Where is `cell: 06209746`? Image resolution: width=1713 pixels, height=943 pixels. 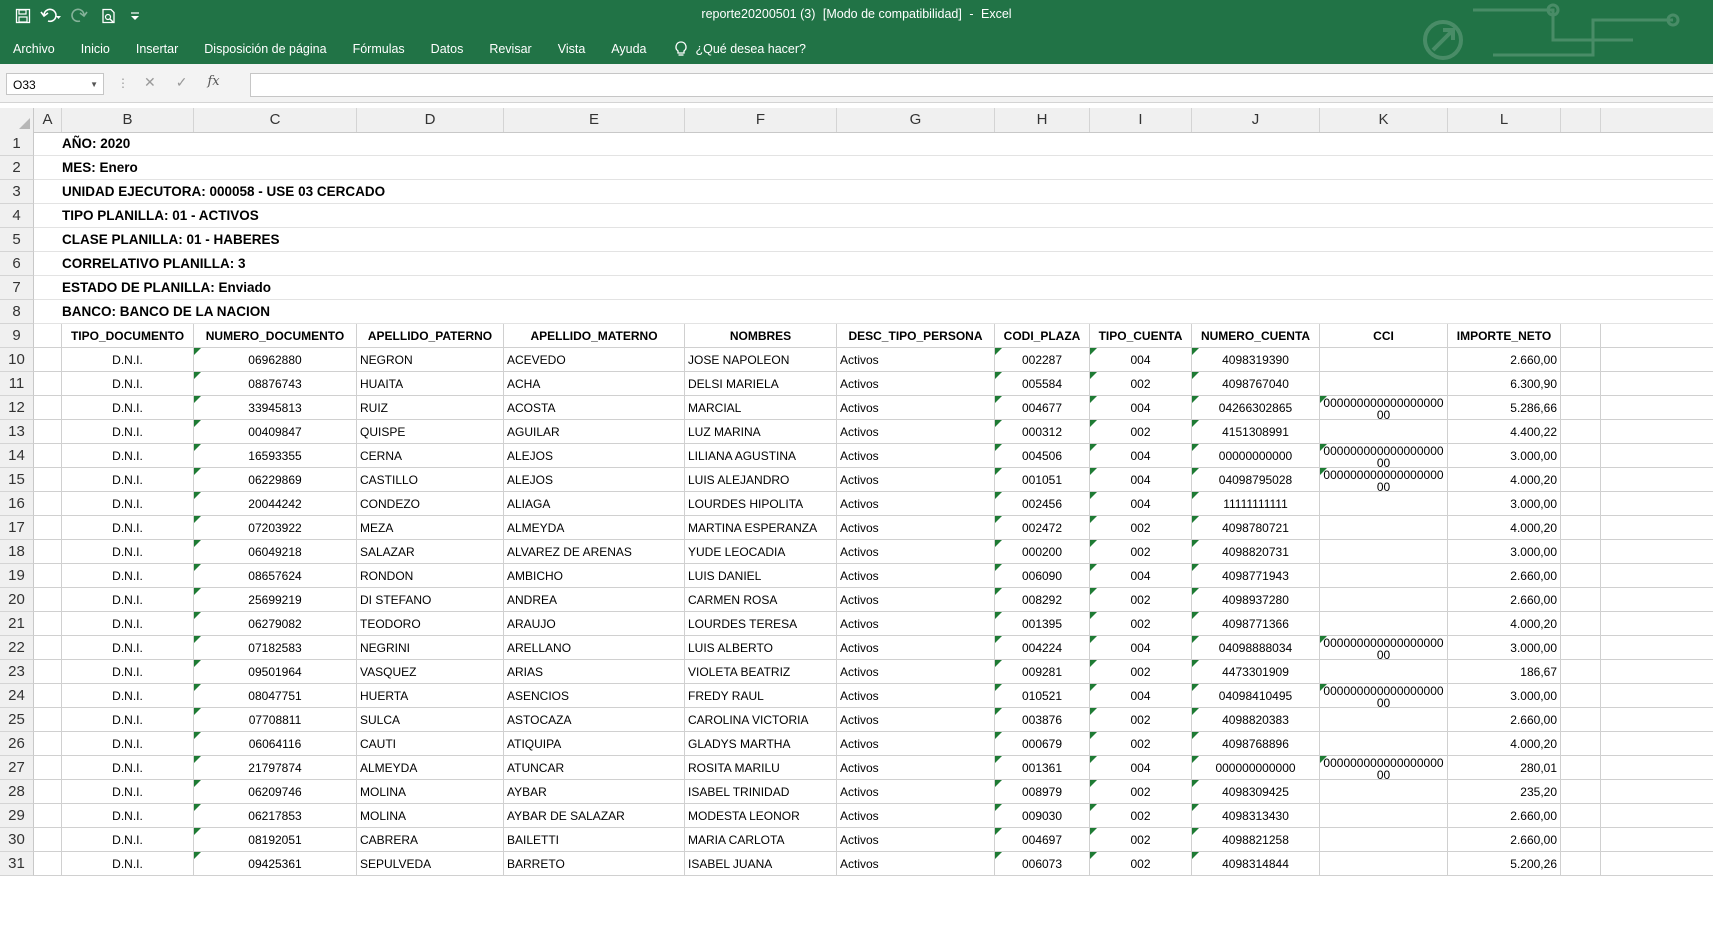
cell: 06209746 is located at coordinates (275, 791).